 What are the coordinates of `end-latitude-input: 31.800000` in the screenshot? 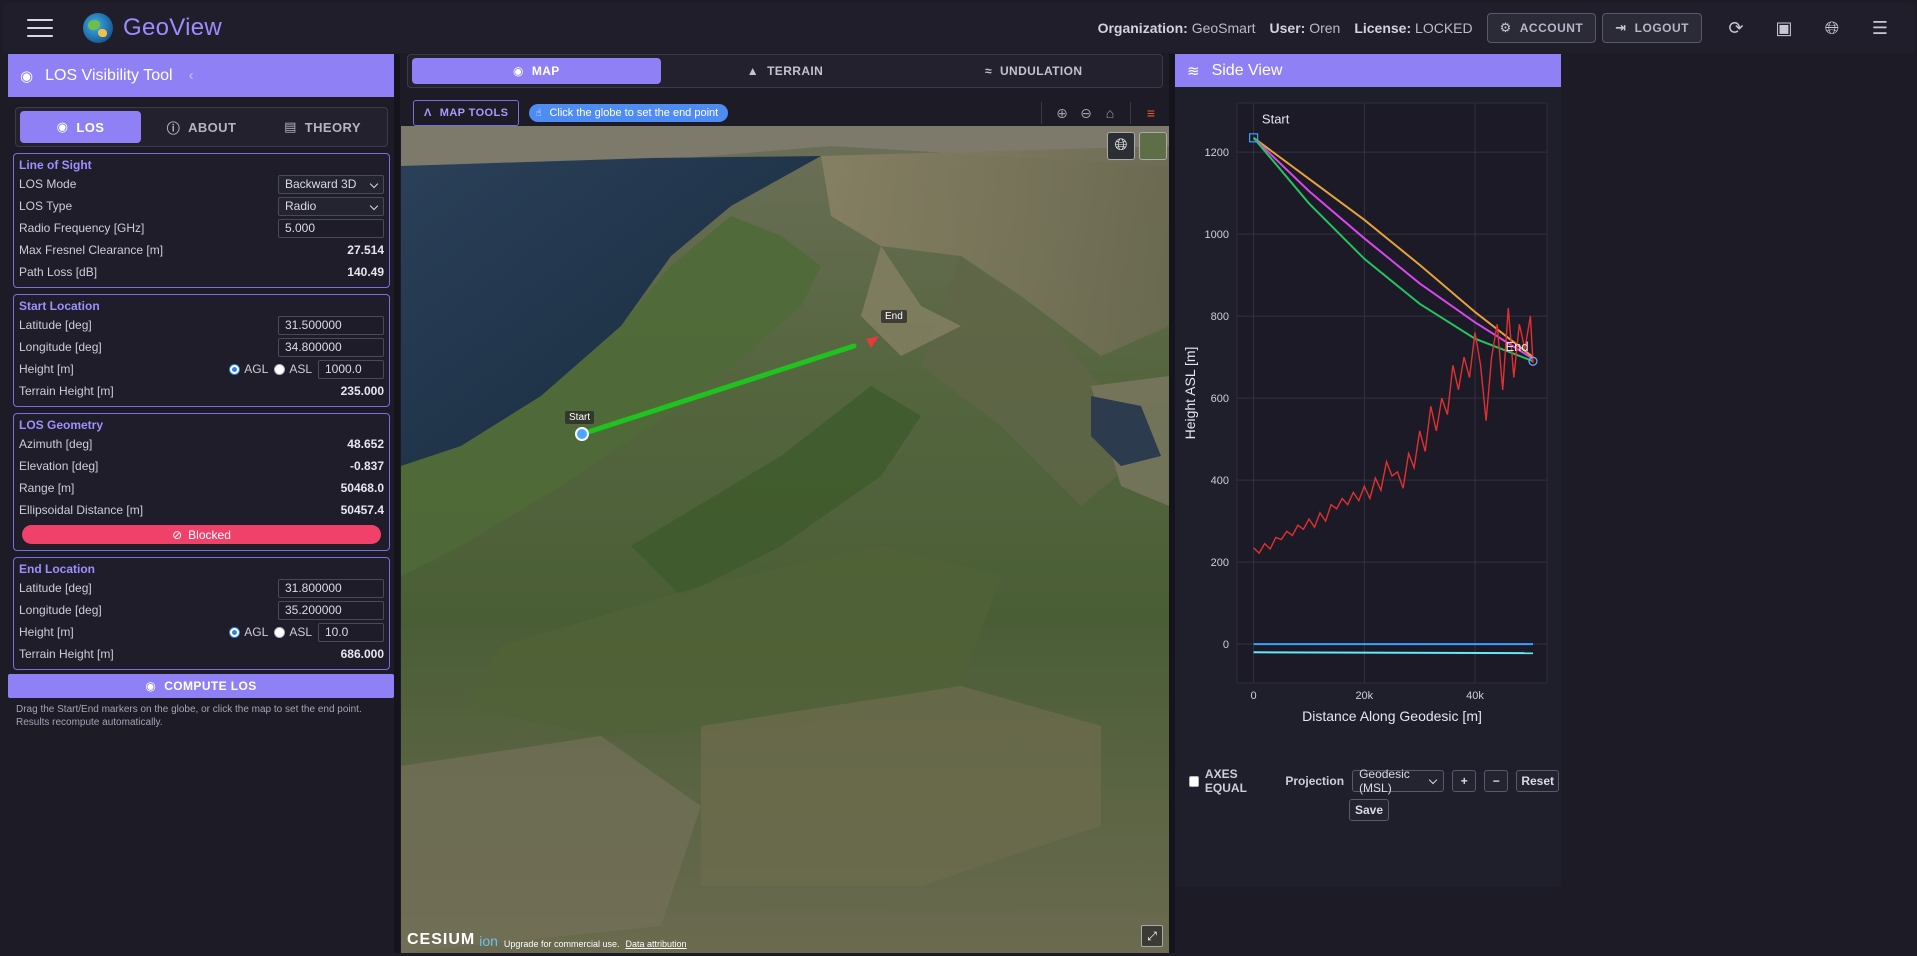 It's located at (331, 588).